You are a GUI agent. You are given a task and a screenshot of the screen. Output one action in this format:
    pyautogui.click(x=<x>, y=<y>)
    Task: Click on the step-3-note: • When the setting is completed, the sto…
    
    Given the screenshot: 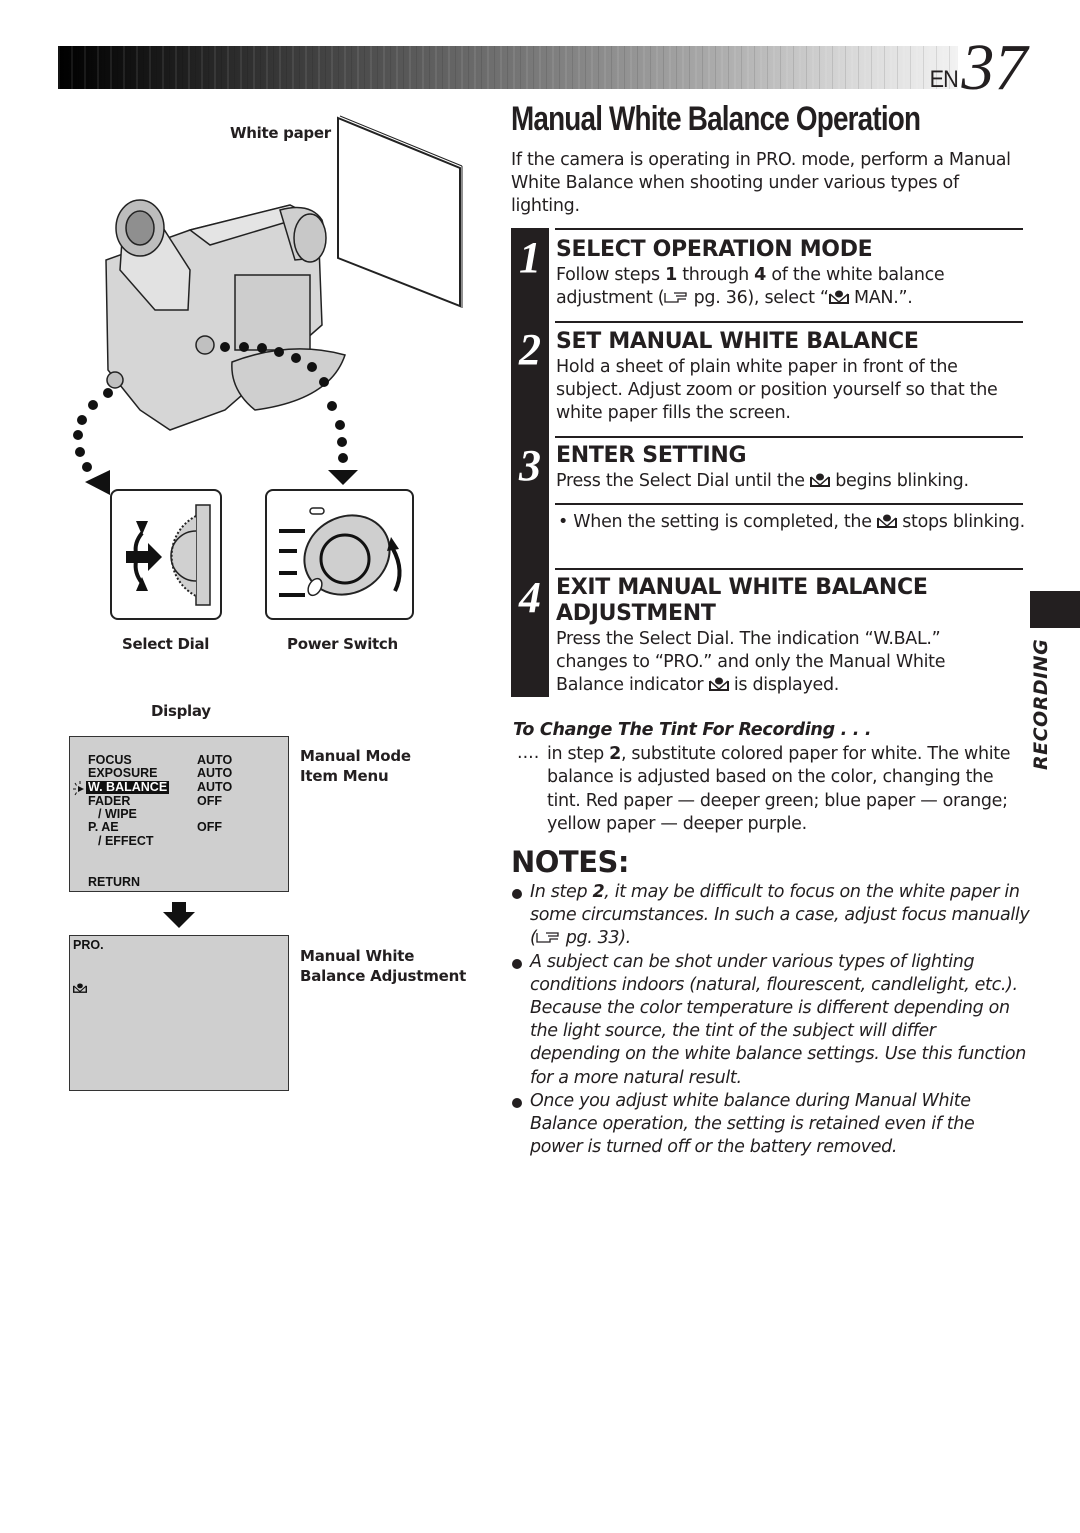 What is the action you would take?
    pyautogui.click(x=791, y=522)
    